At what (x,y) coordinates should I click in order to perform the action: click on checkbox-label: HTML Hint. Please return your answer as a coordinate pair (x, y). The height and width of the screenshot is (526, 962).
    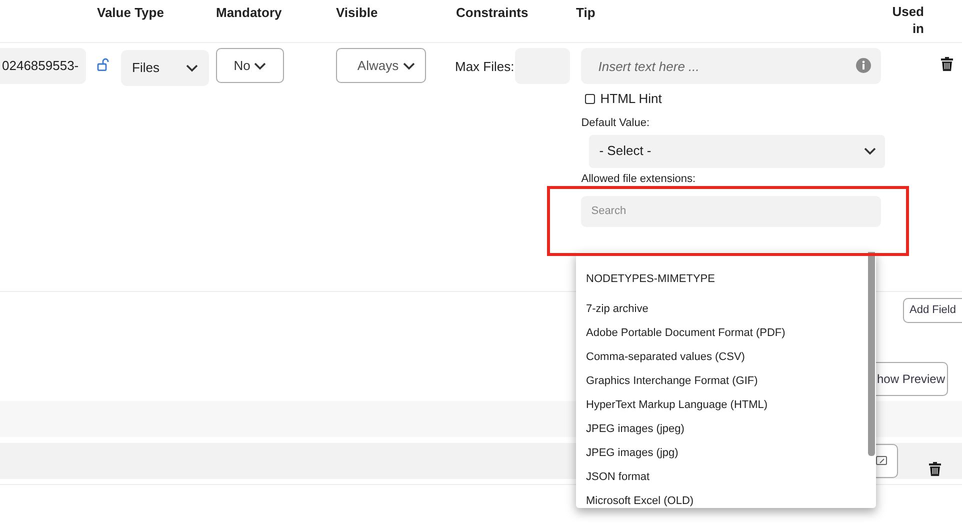
    Looking at the image, I should click on (631, 99).